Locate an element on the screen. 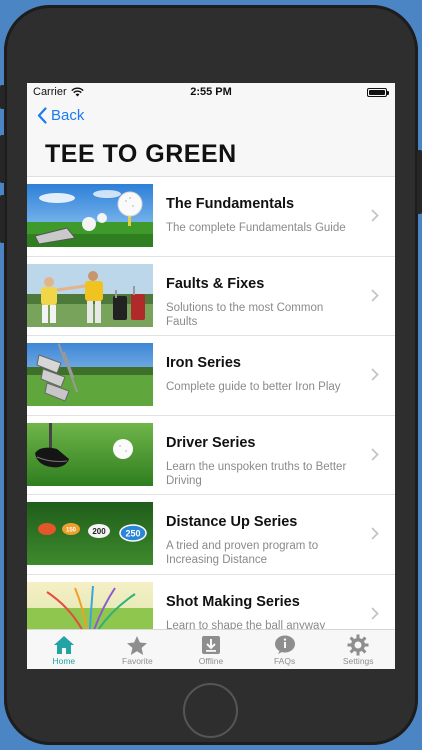 The image size is (422, 750). faults-fixes-thumbnail is located at coordinates (90, 295).